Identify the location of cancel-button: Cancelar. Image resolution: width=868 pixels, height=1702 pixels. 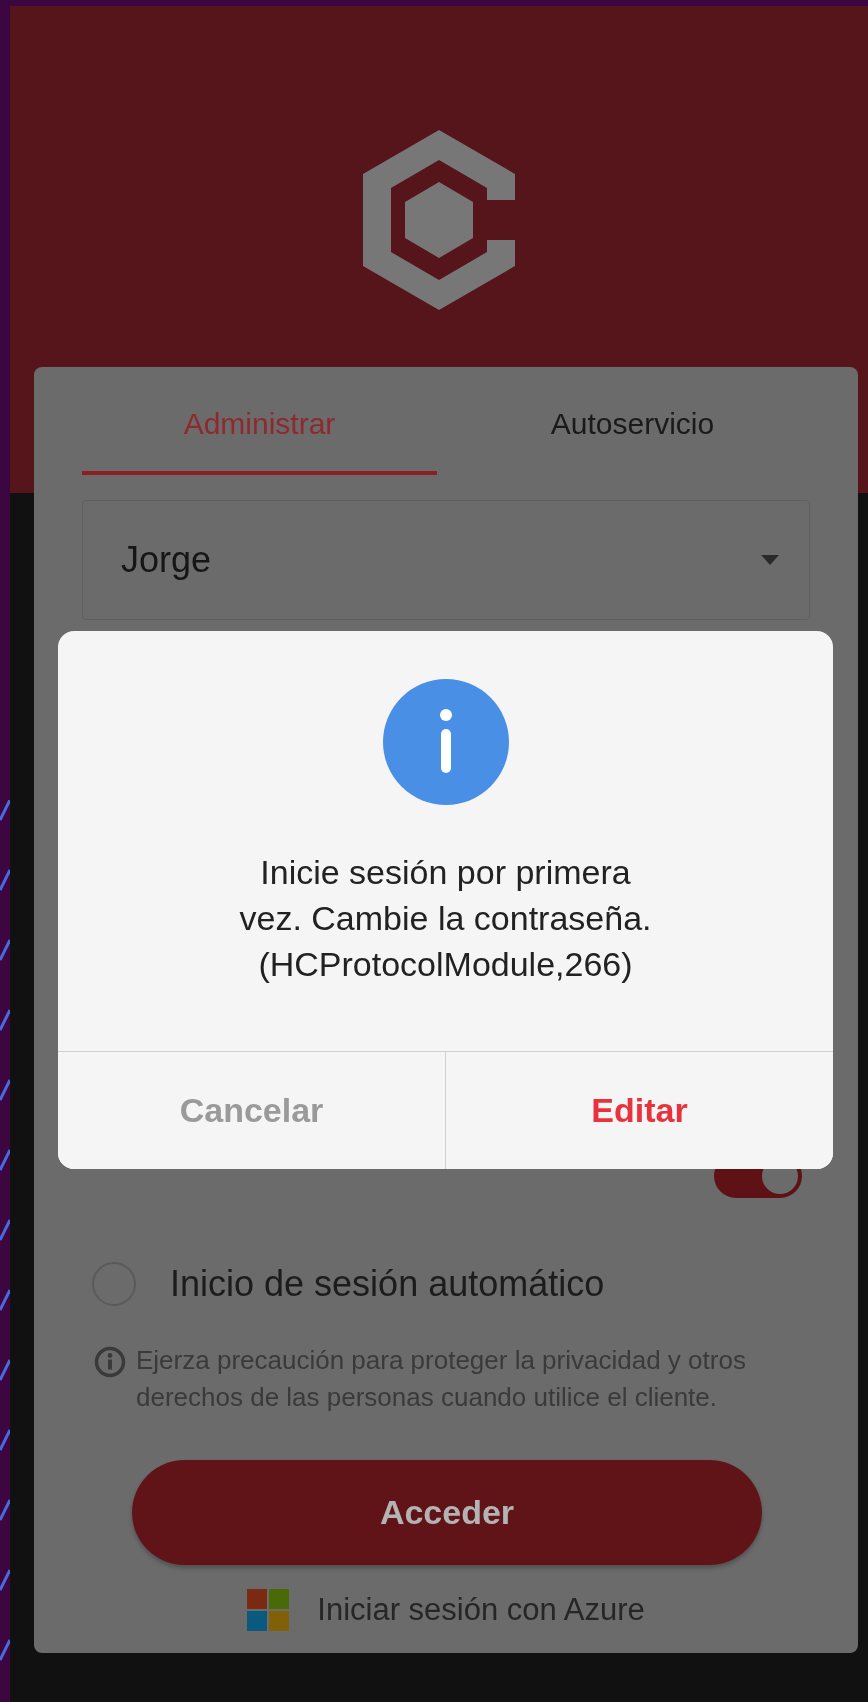
(252, 1110).